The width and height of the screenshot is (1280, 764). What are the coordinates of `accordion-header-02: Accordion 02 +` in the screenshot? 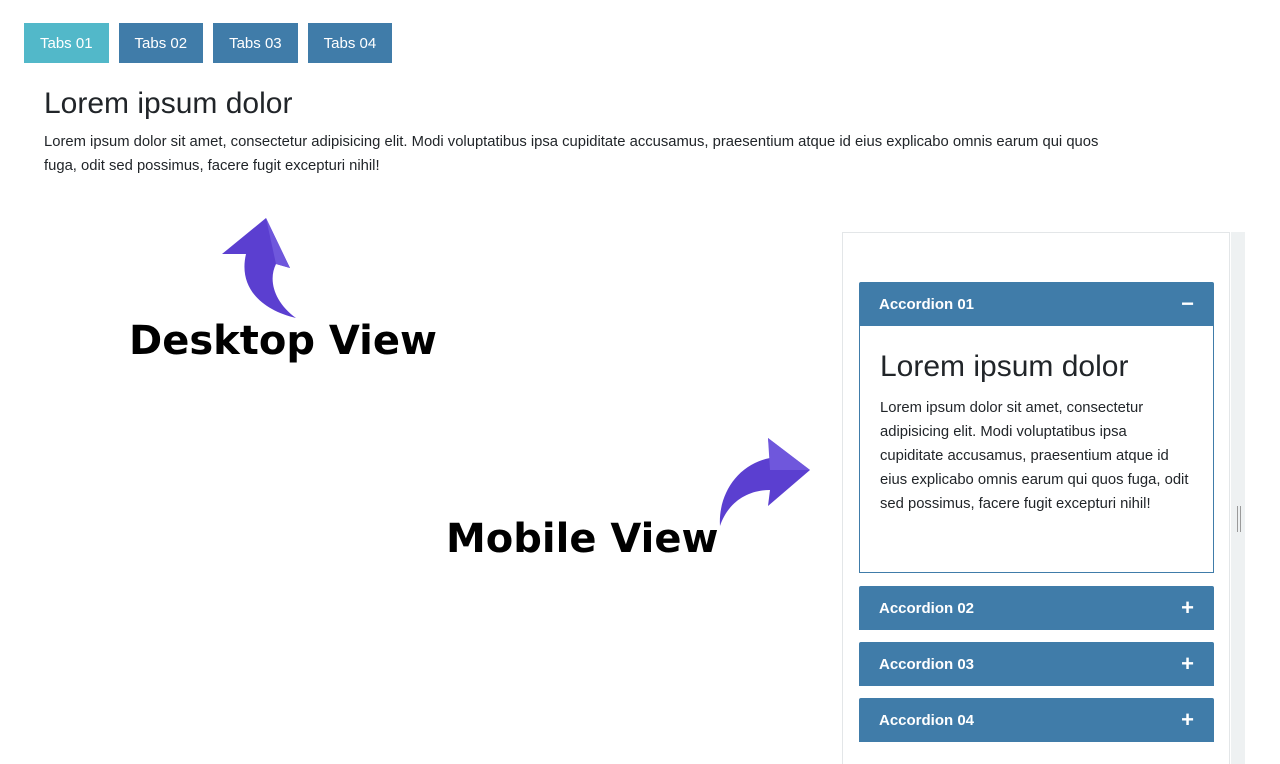 It's located at (1036, 608).